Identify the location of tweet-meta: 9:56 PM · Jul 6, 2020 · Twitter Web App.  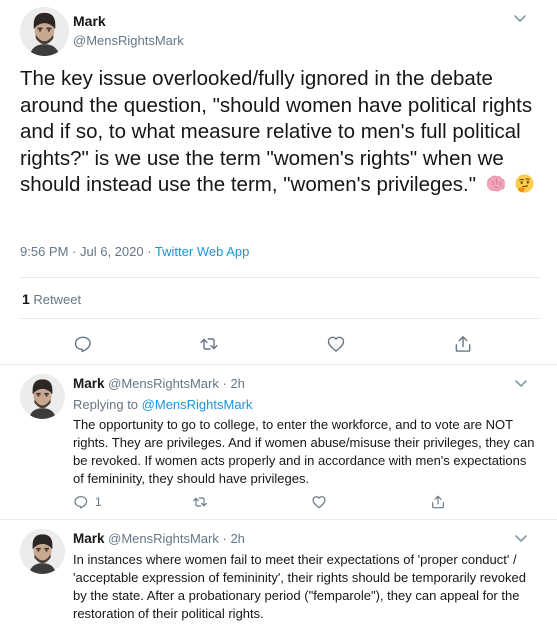
(134, 251).